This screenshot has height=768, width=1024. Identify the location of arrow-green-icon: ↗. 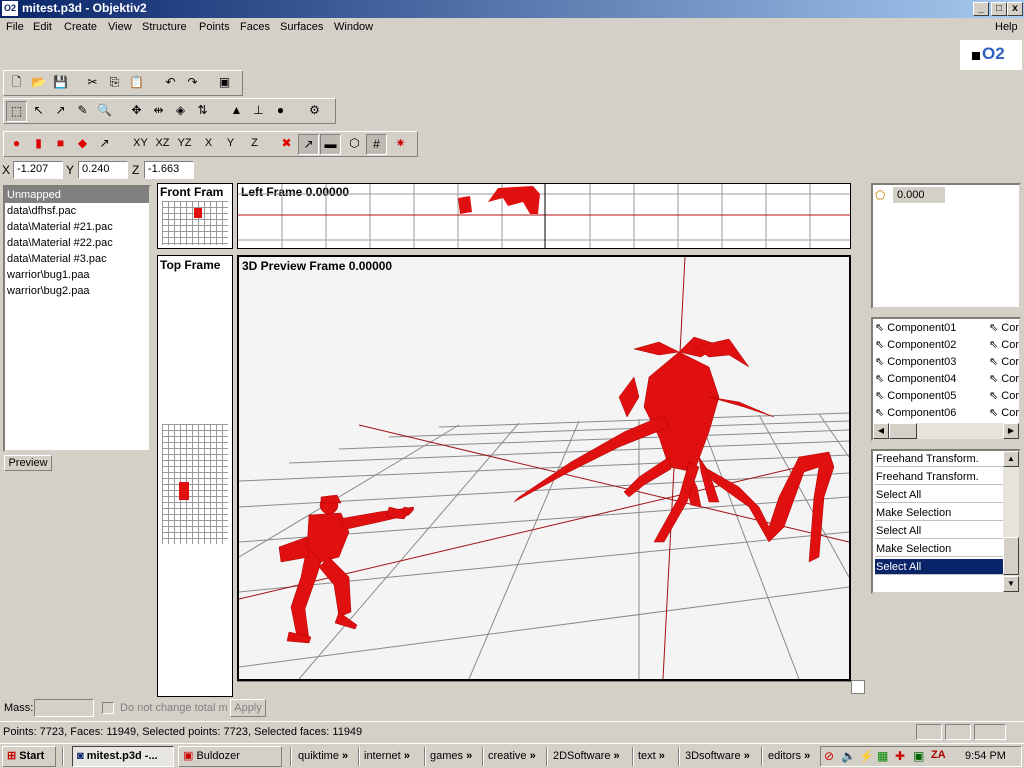
(308, 144).